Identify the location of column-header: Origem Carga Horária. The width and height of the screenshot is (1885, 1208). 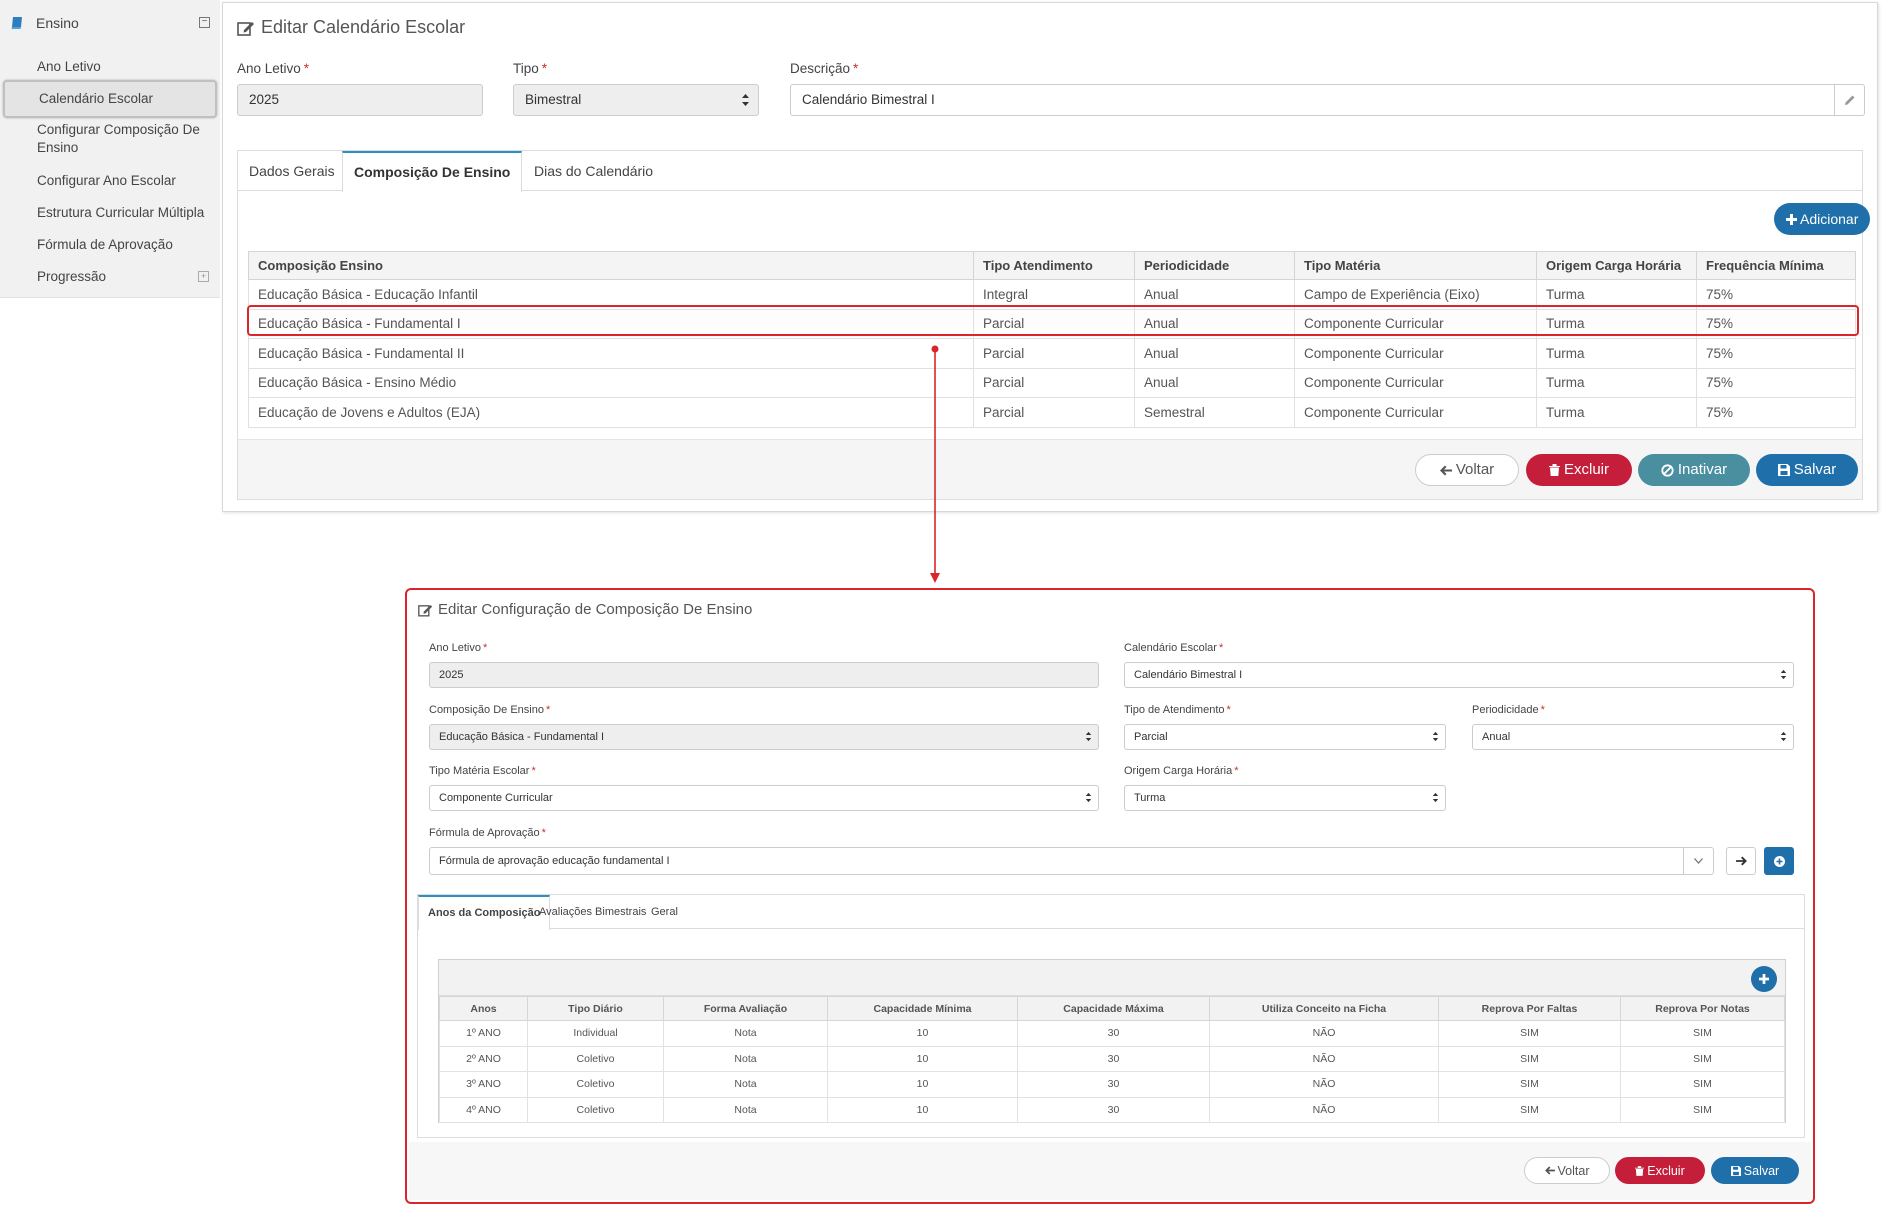
(1616, 265).